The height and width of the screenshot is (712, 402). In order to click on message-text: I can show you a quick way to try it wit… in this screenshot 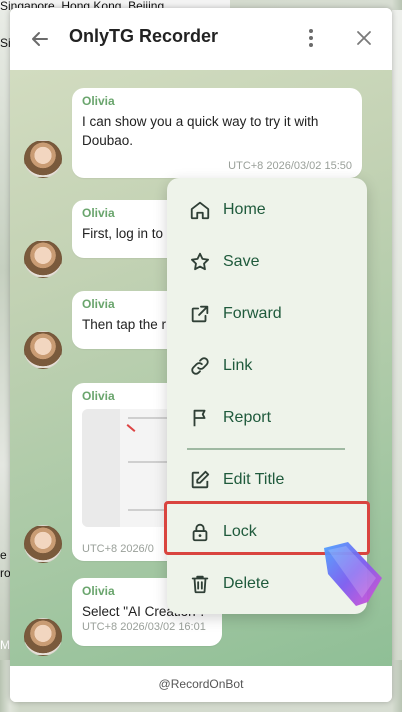, I will do `click(200, 131)`.